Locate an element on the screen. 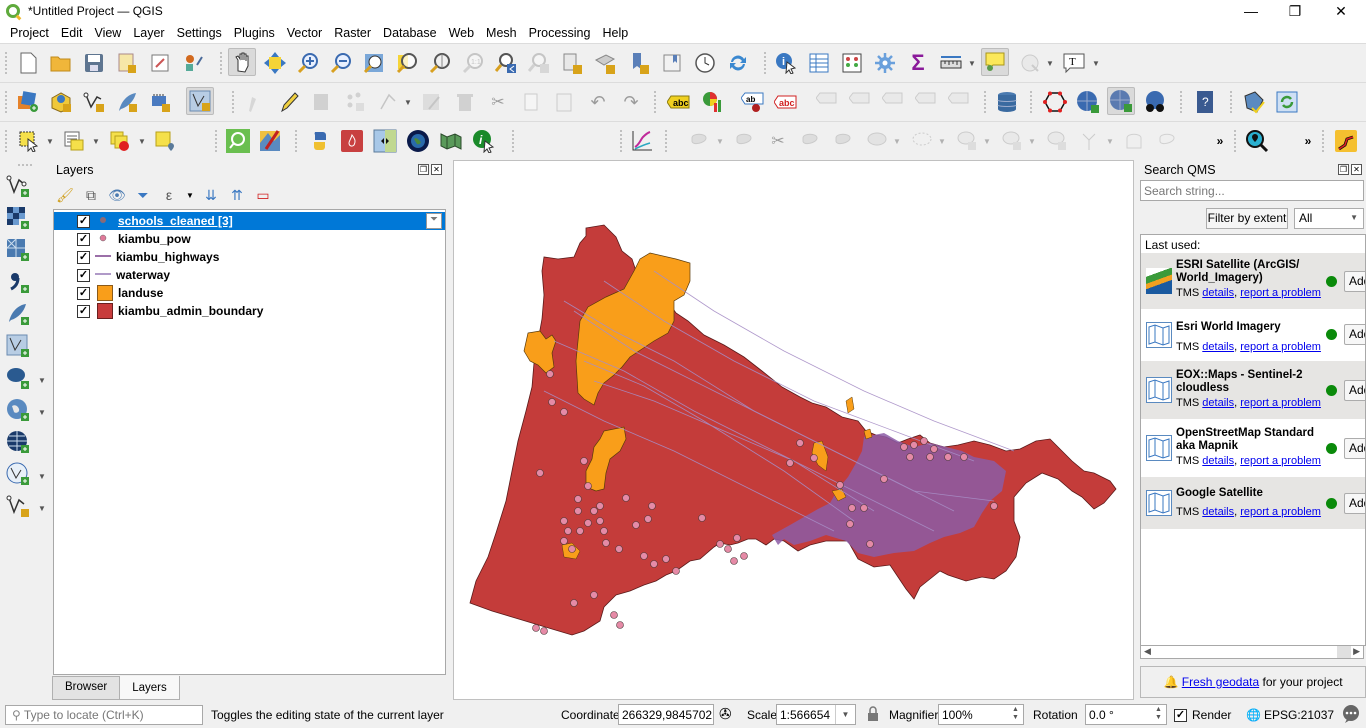 The image size is (1366, 728). split-parts-icon: ✂ is located at coordinates (778, 141).